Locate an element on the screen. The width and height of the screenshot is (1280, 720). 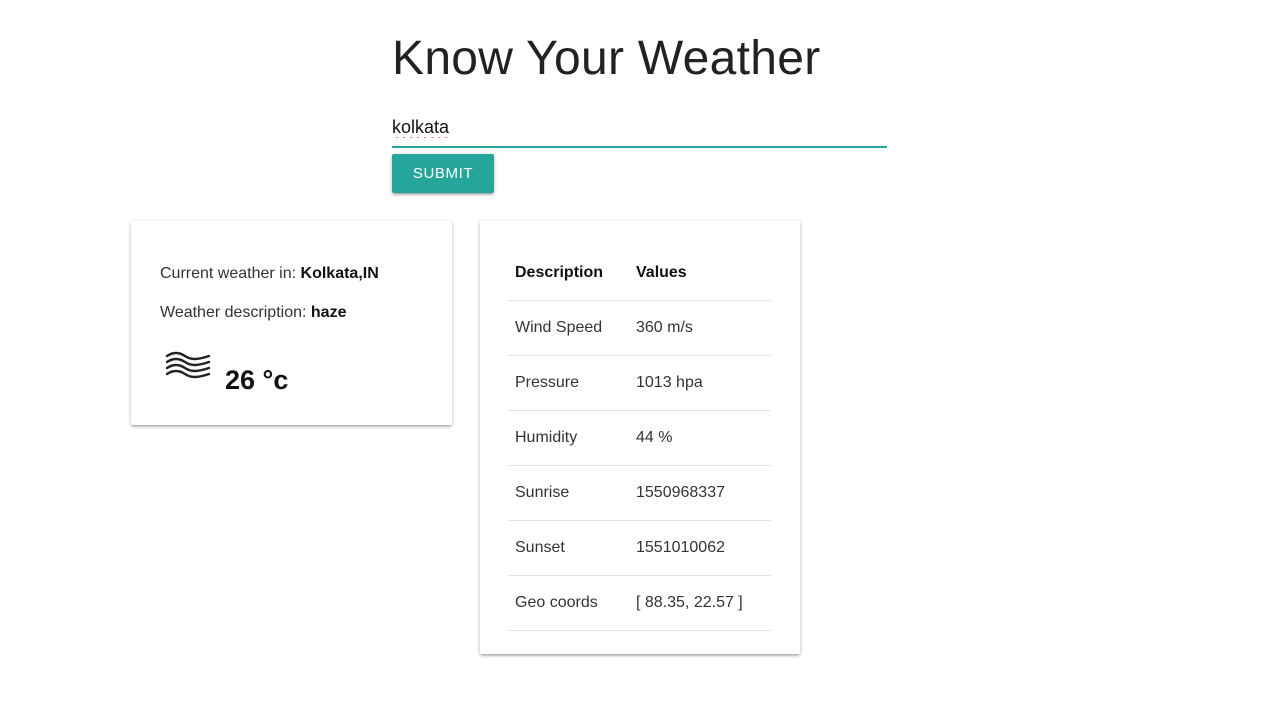
row-label: Humidity is located at coordinates (568, 438).